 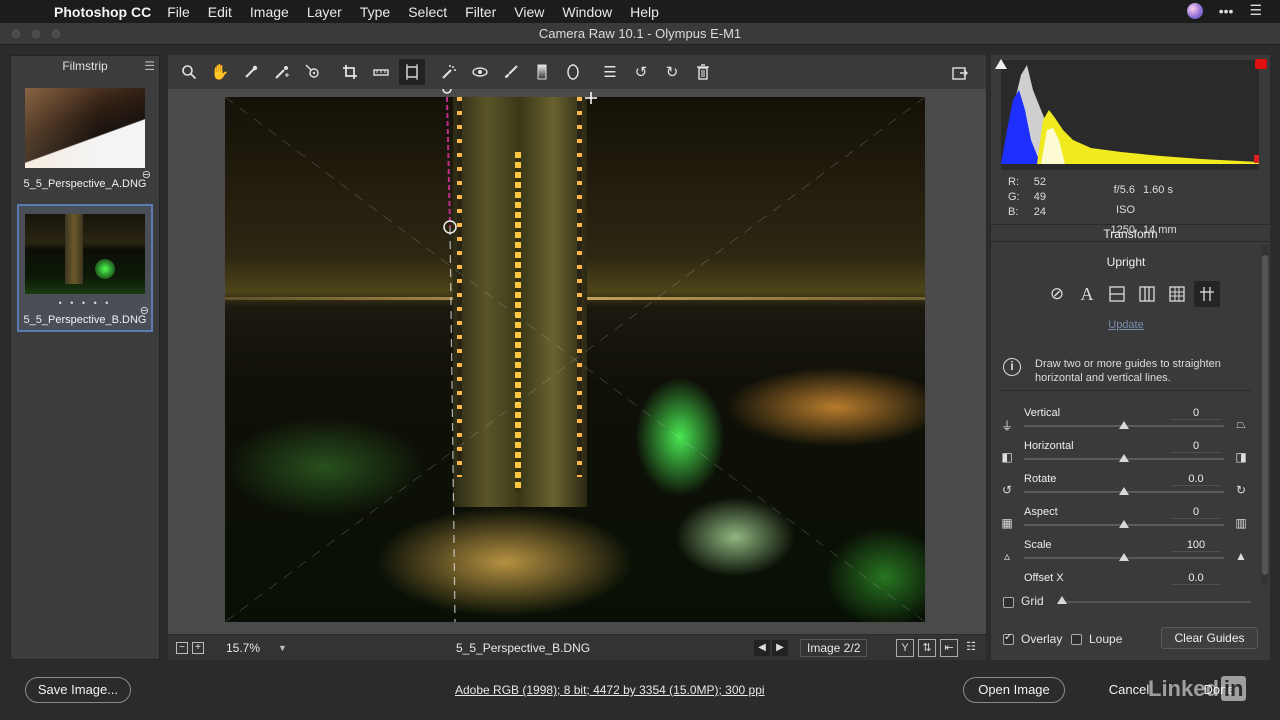 What do you see at coordinates (189, 72) in the screenshot?
I see `zoom-tool-icon` at bounding box center [189, 72].